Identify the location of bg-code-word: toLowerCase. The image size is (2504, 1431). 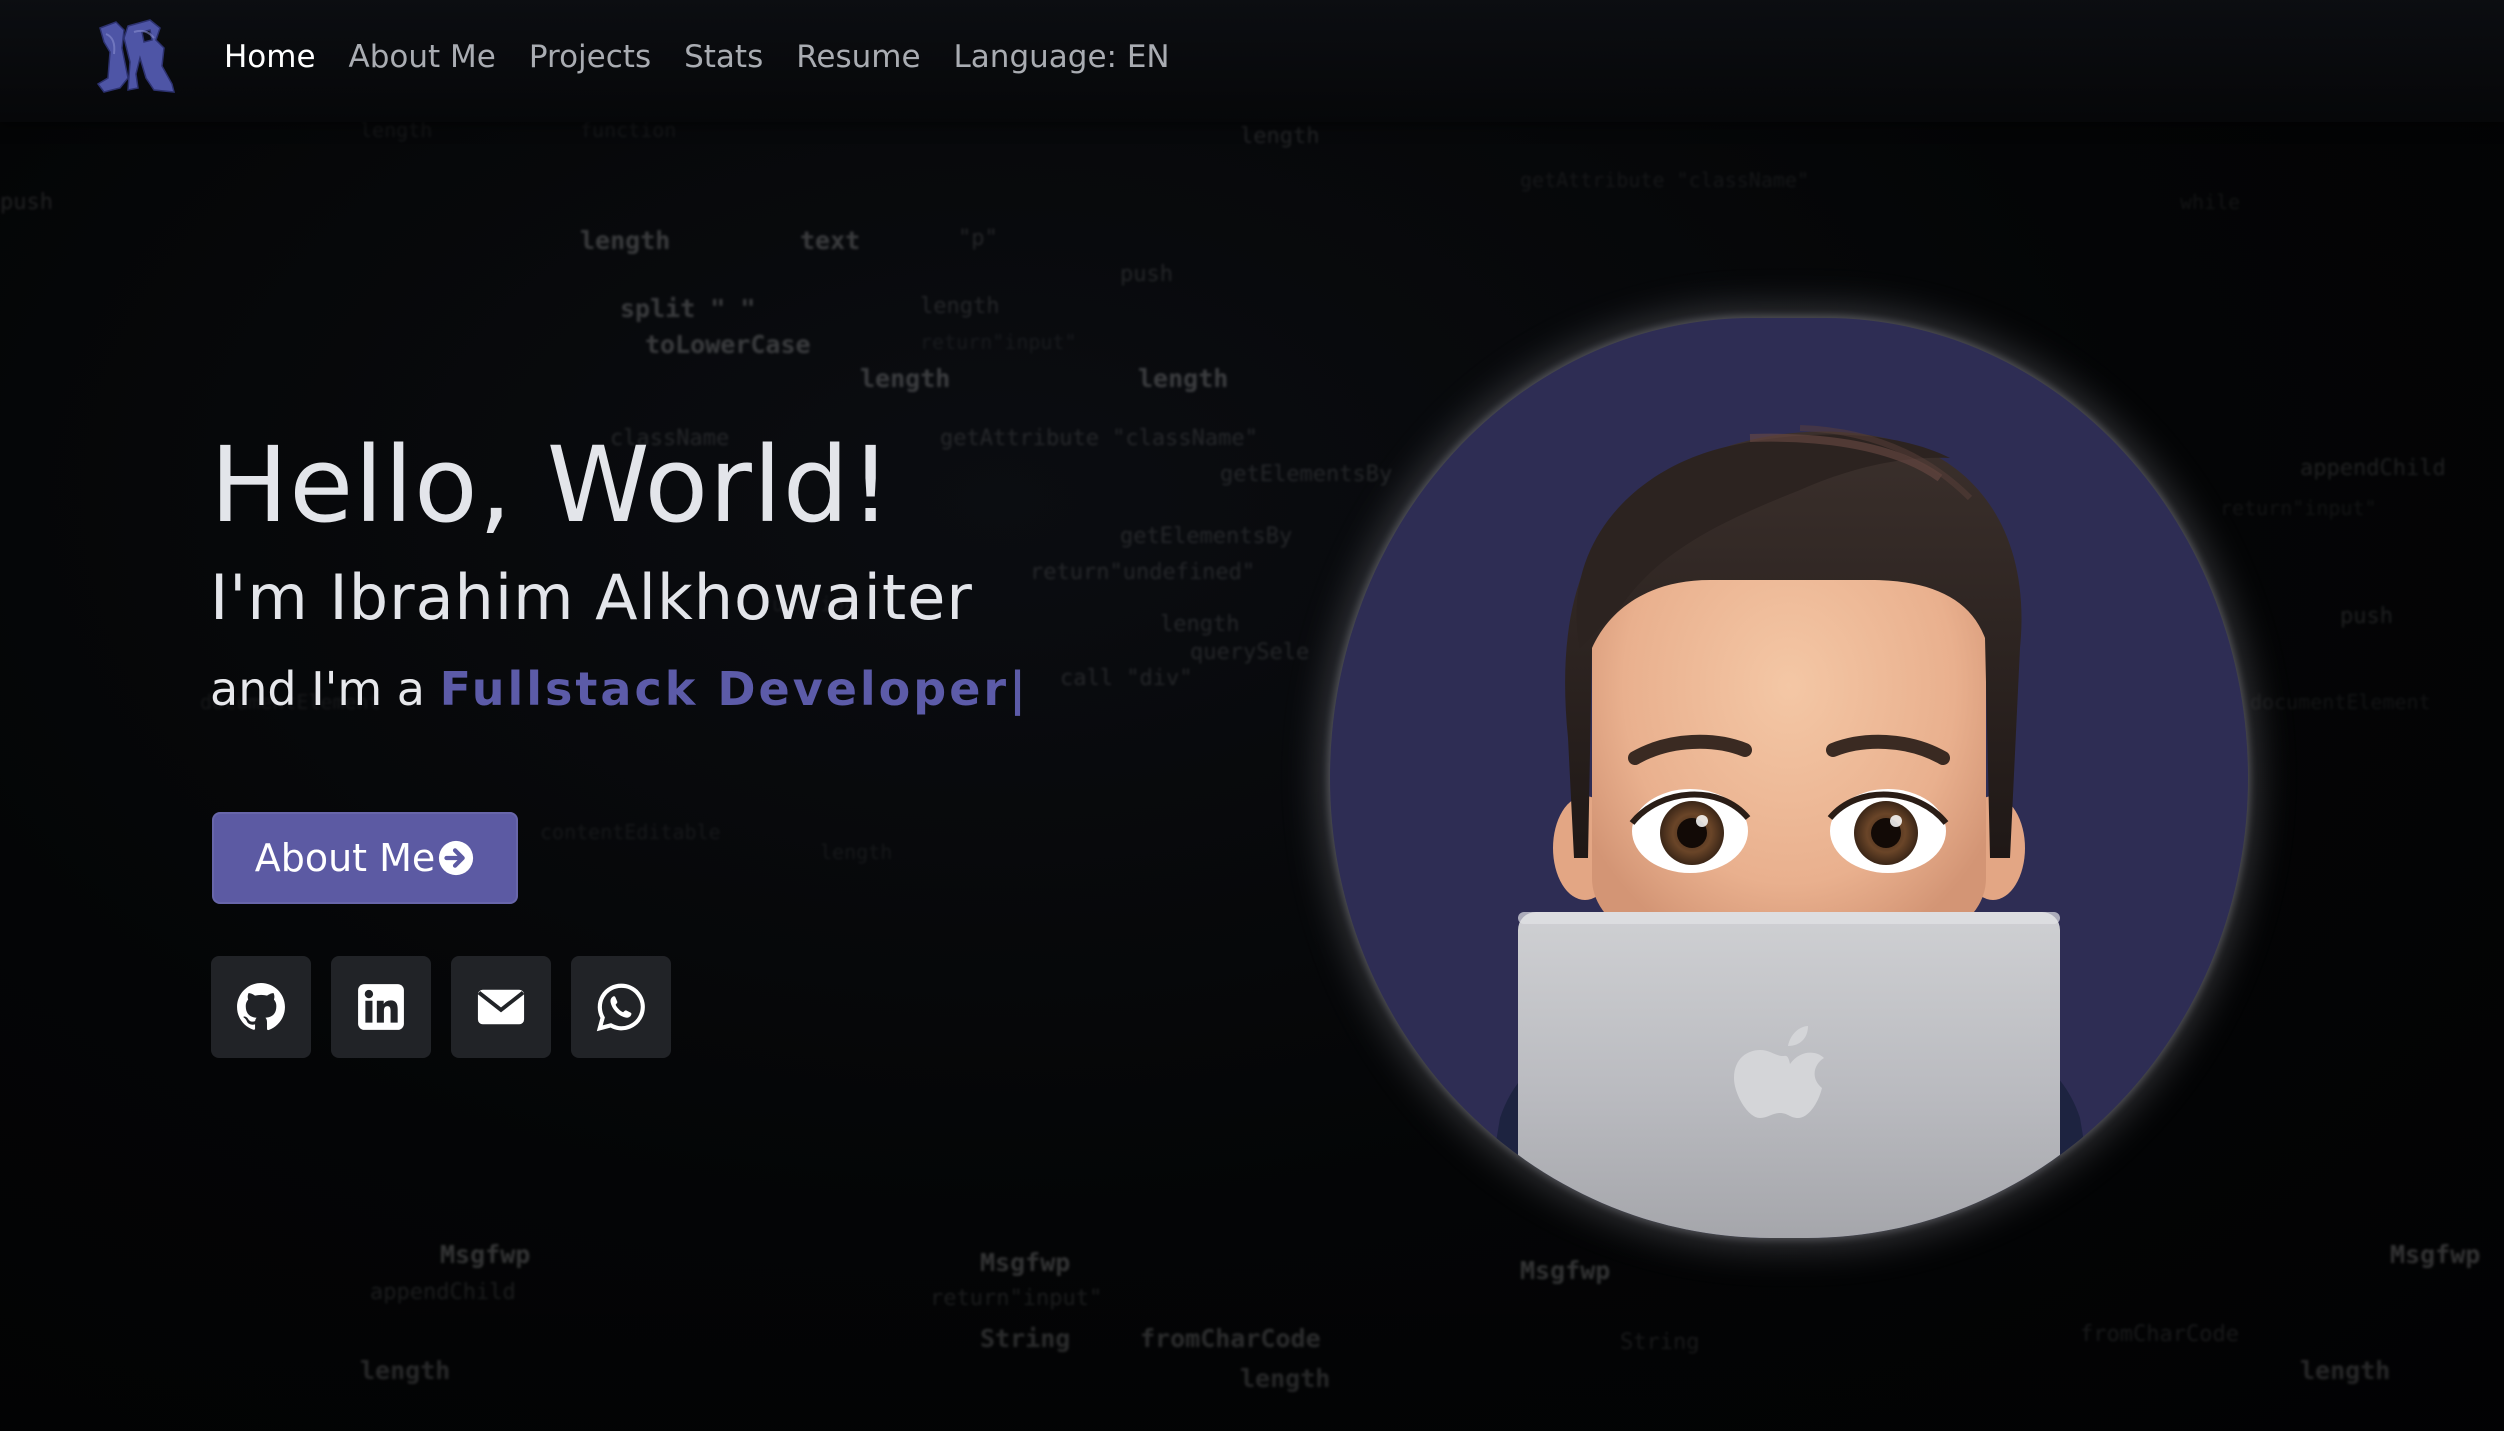
(728, 344).